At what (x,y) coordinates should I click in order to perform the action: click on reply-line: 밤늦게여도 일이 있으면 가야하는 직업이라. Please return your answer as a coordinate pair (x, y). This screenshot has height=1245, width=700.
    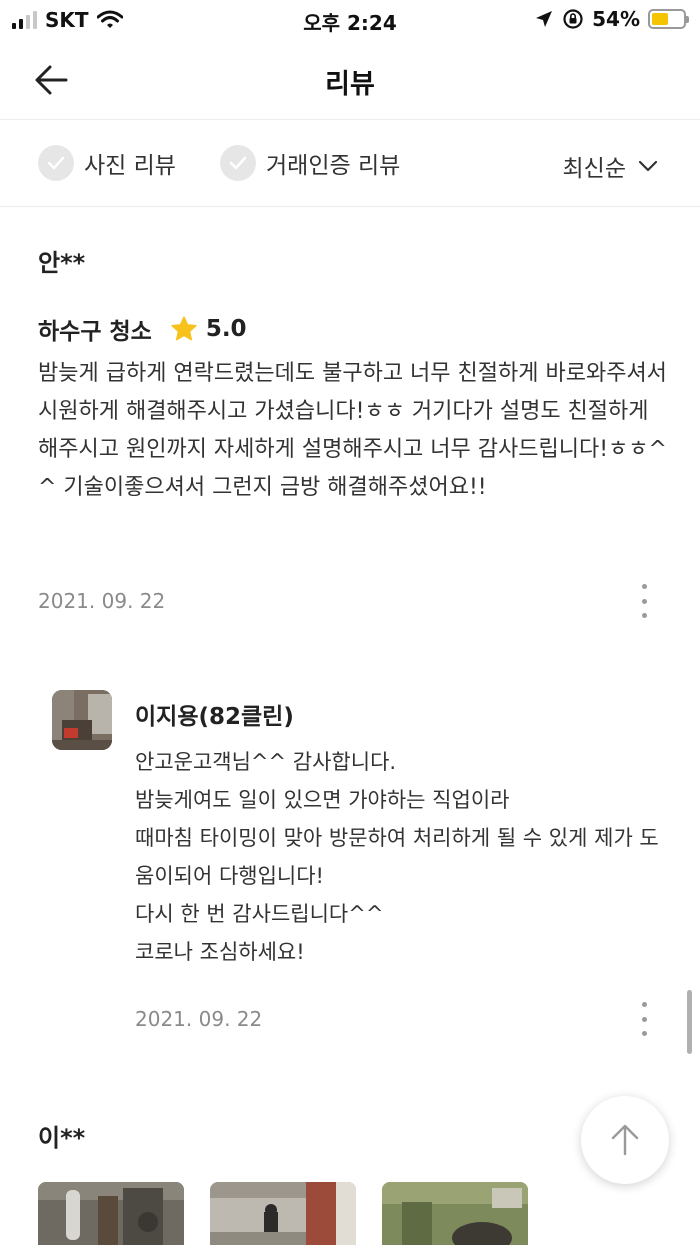
    Looking at the image, I should click on (322, 800).